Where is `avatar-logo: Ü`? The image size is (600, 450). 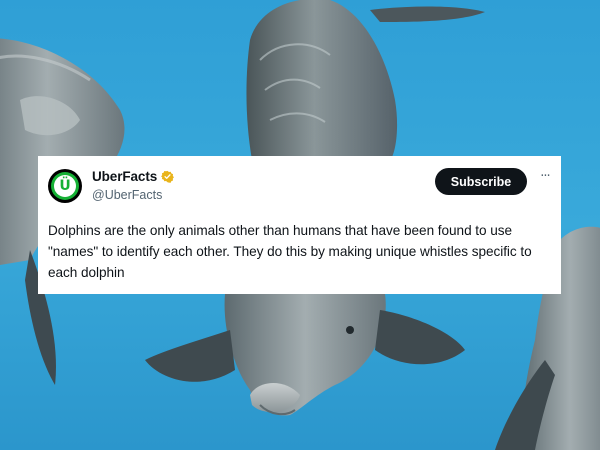
avatar-logo: Ü is located at coordinates (65, 186).